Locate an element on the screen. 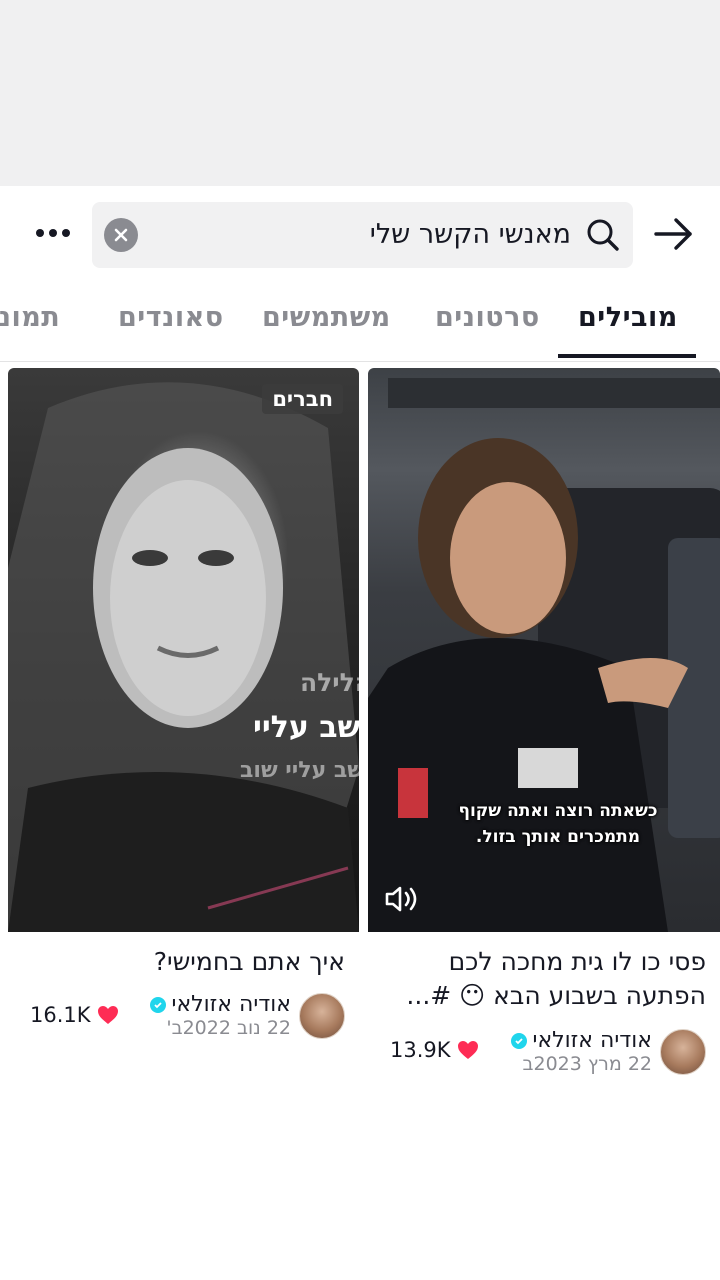 The width and height of the screenshot is (720, 1280). tab-users: משתמשים is located at coordinates (326, 317).